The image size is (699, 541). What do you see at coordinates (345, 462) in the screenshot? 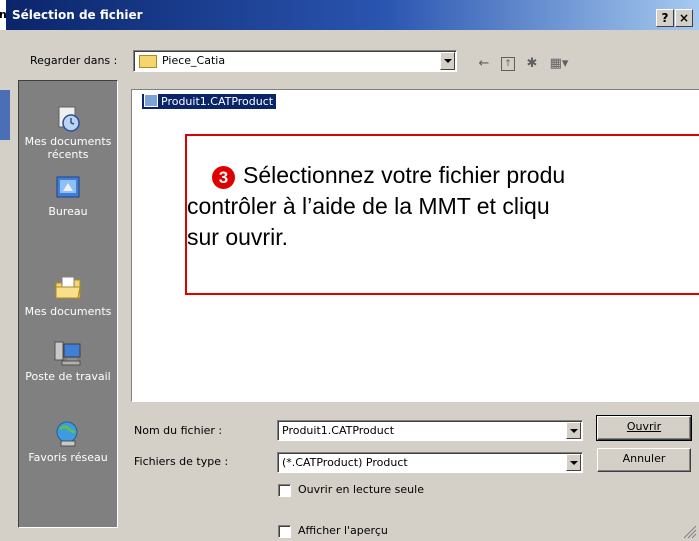
I see `filetype-value: (*.CATProduct) Product` at bounding box center [345, 462].